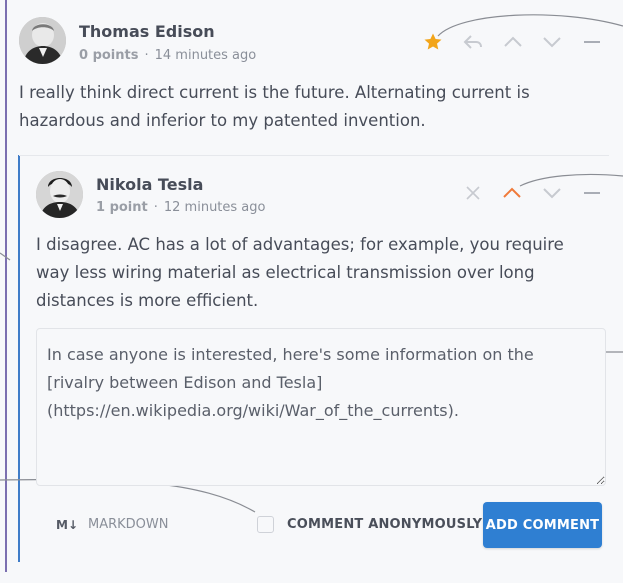  What do you see at coordinates (67, 524) in the screenshot?
I see `markdown-icon: M↓` at bounding box center [67, 524].